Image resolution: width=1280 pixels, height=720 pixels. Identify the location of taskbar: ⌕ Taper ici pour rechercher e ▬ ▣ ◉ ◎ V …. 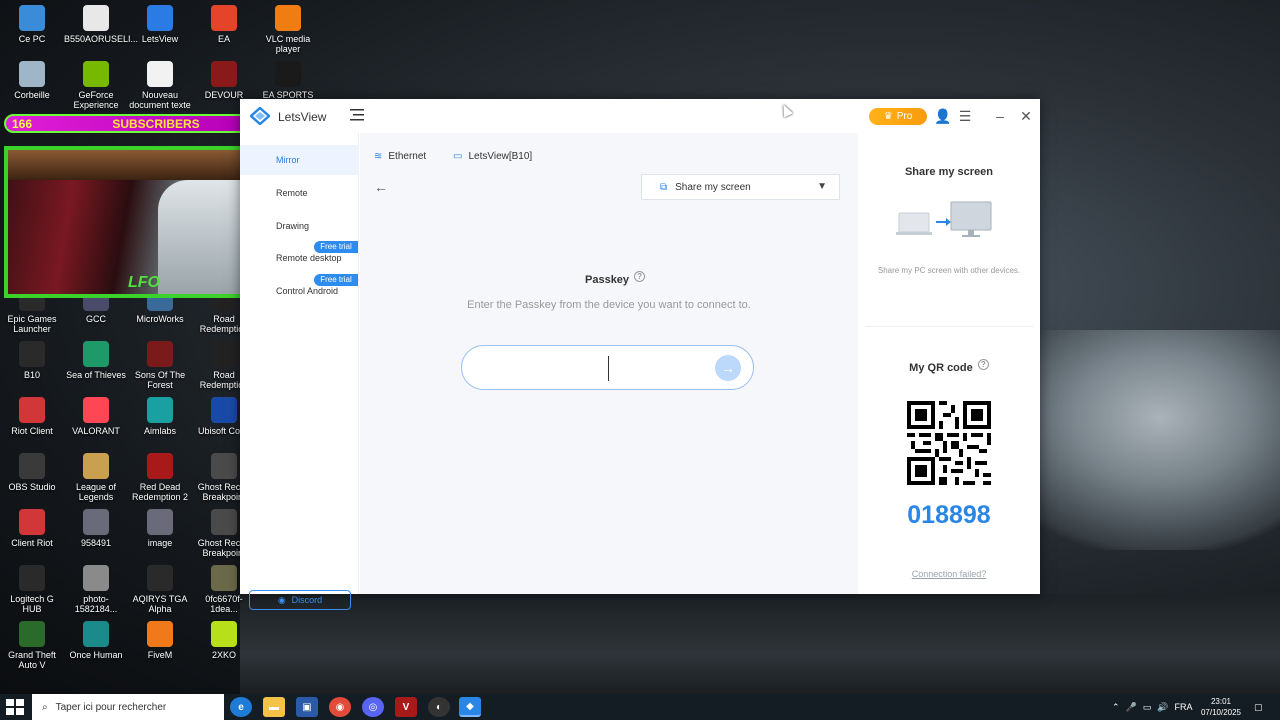
(640, 707).